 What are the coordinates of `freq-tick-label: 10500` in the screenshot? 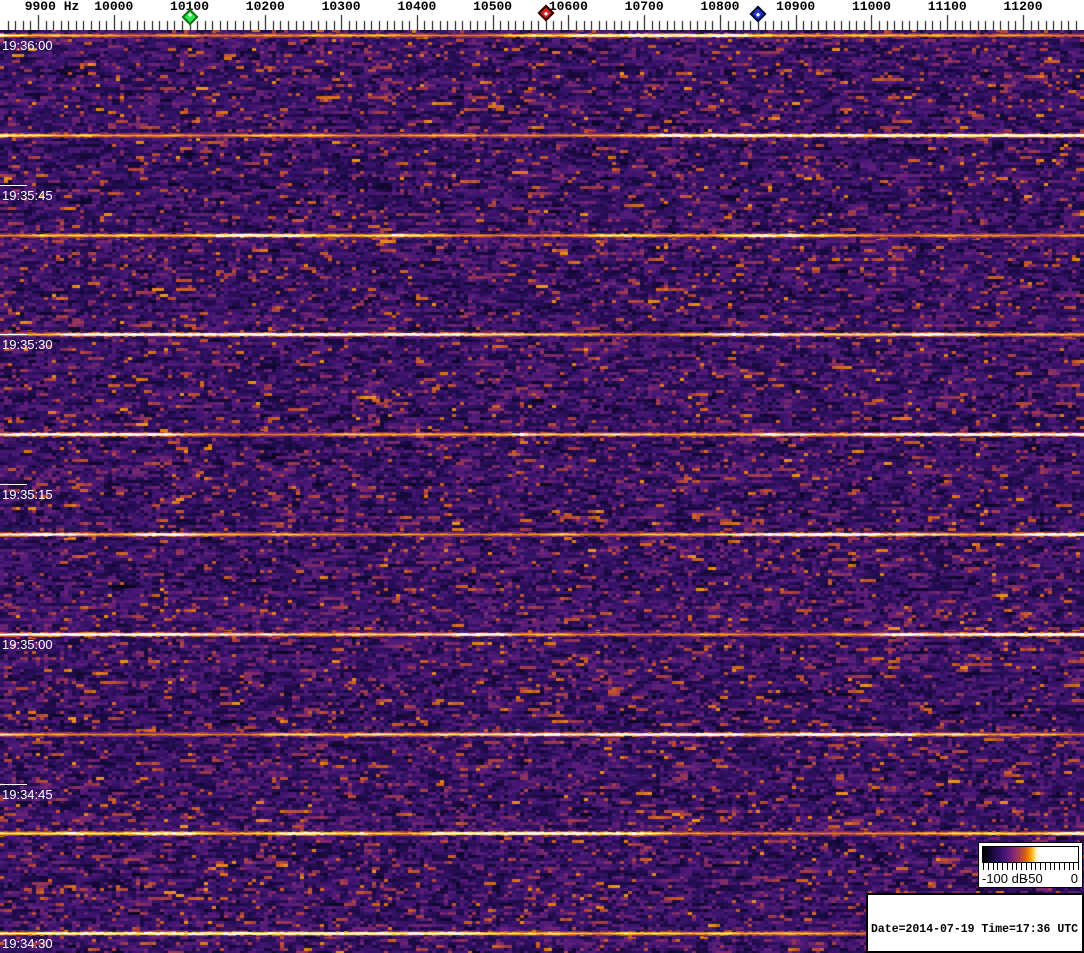 It's located at (493, 7).